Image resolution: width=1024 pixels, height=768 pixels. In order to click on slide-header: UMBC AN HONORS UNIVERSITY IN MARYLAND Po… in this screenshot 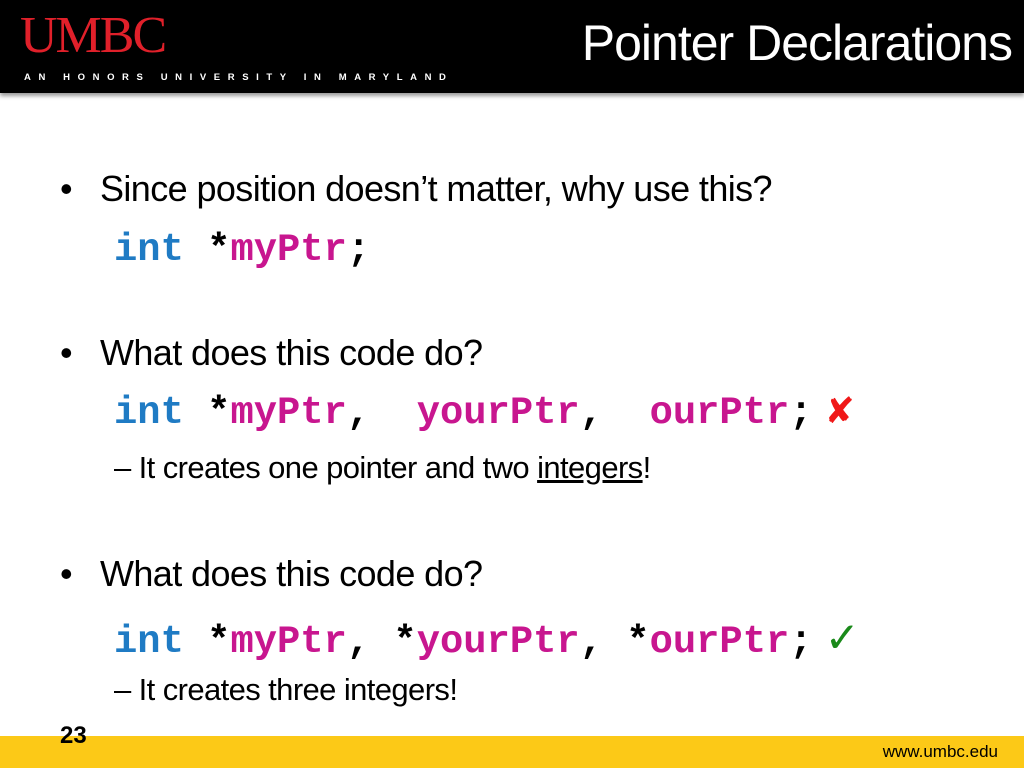, I will do `click(512, 46)`.